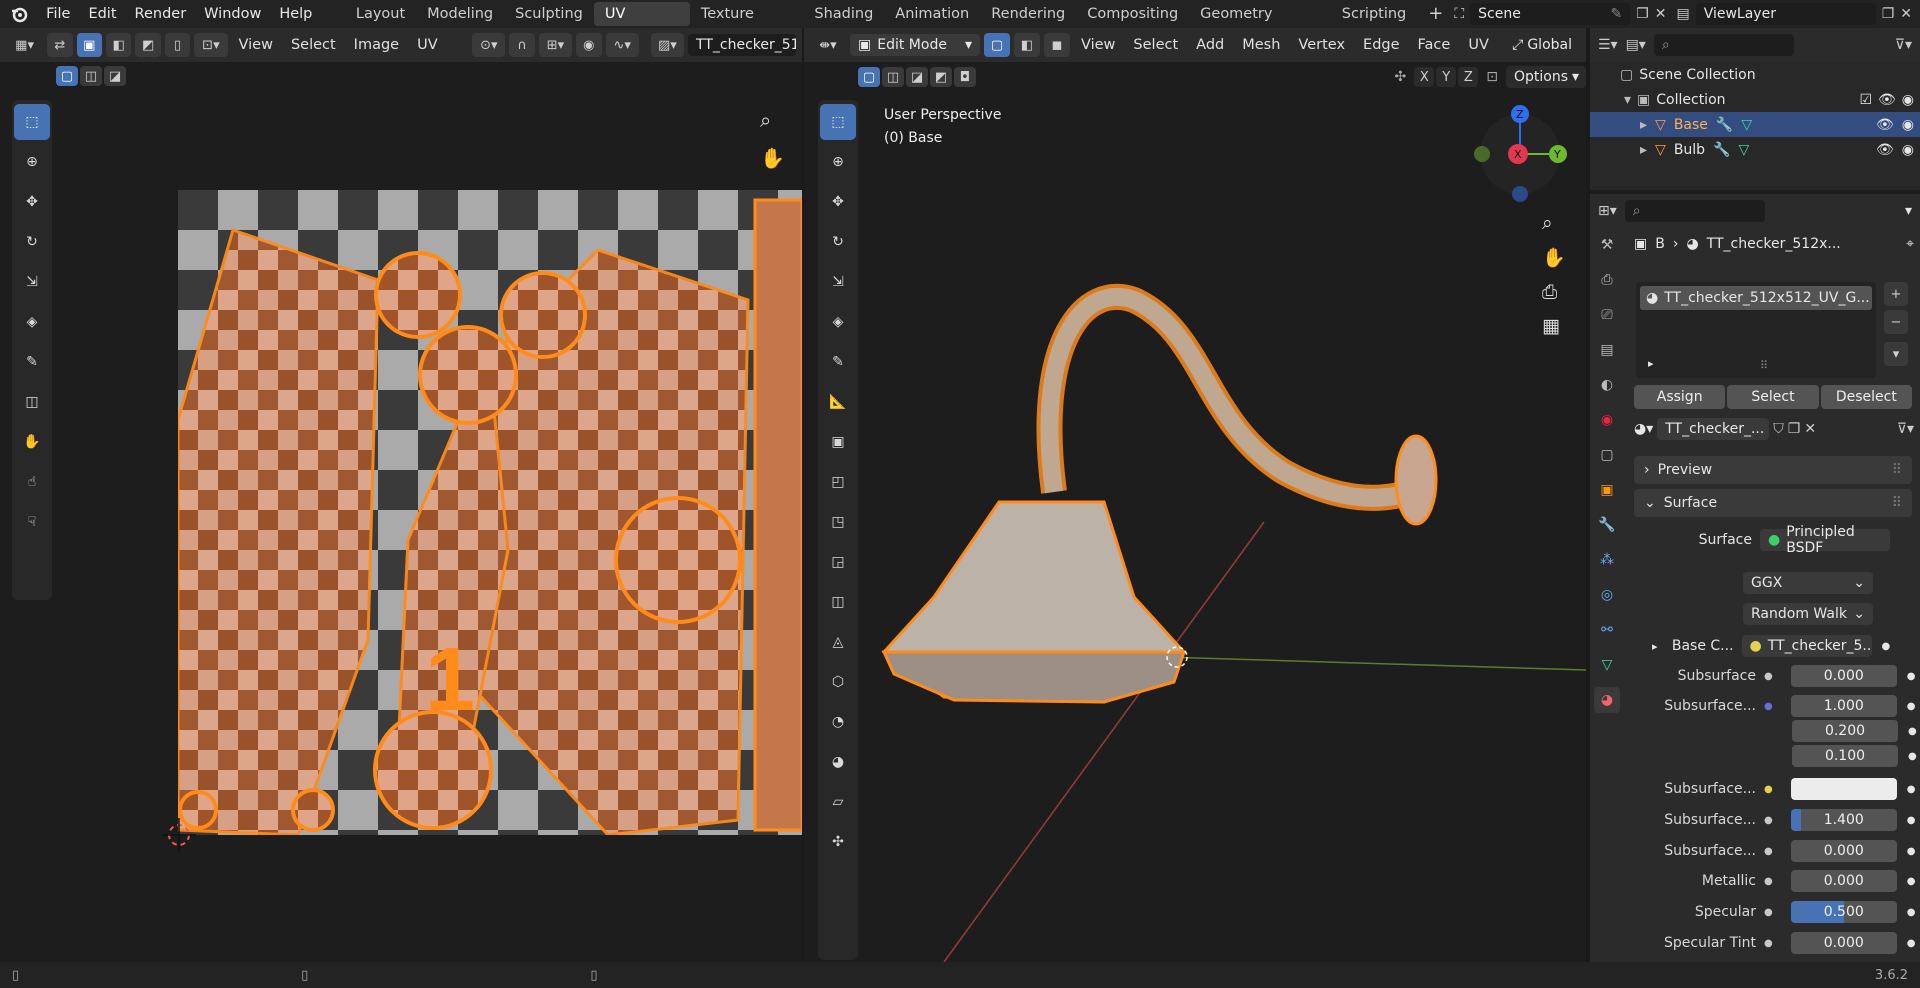  What do you see at coordinates (1756, 330) in the screenshot?
I see `material-slot-list: ◕ TT_checker_512x512_UV_G... ▸ ⠿` at bounding box center [1756, 330].